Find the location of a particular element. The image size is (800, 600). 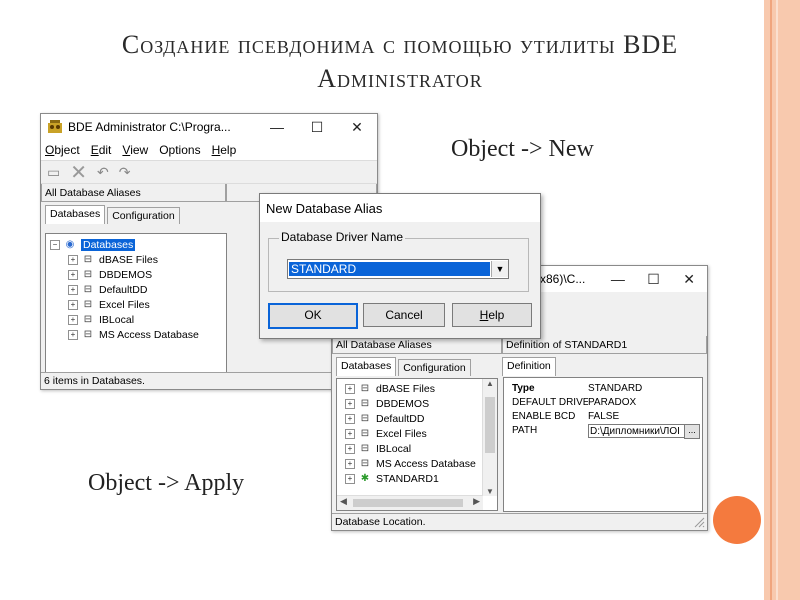

driver-group-label: Database Driver Name is located at coordinates (342, 237).